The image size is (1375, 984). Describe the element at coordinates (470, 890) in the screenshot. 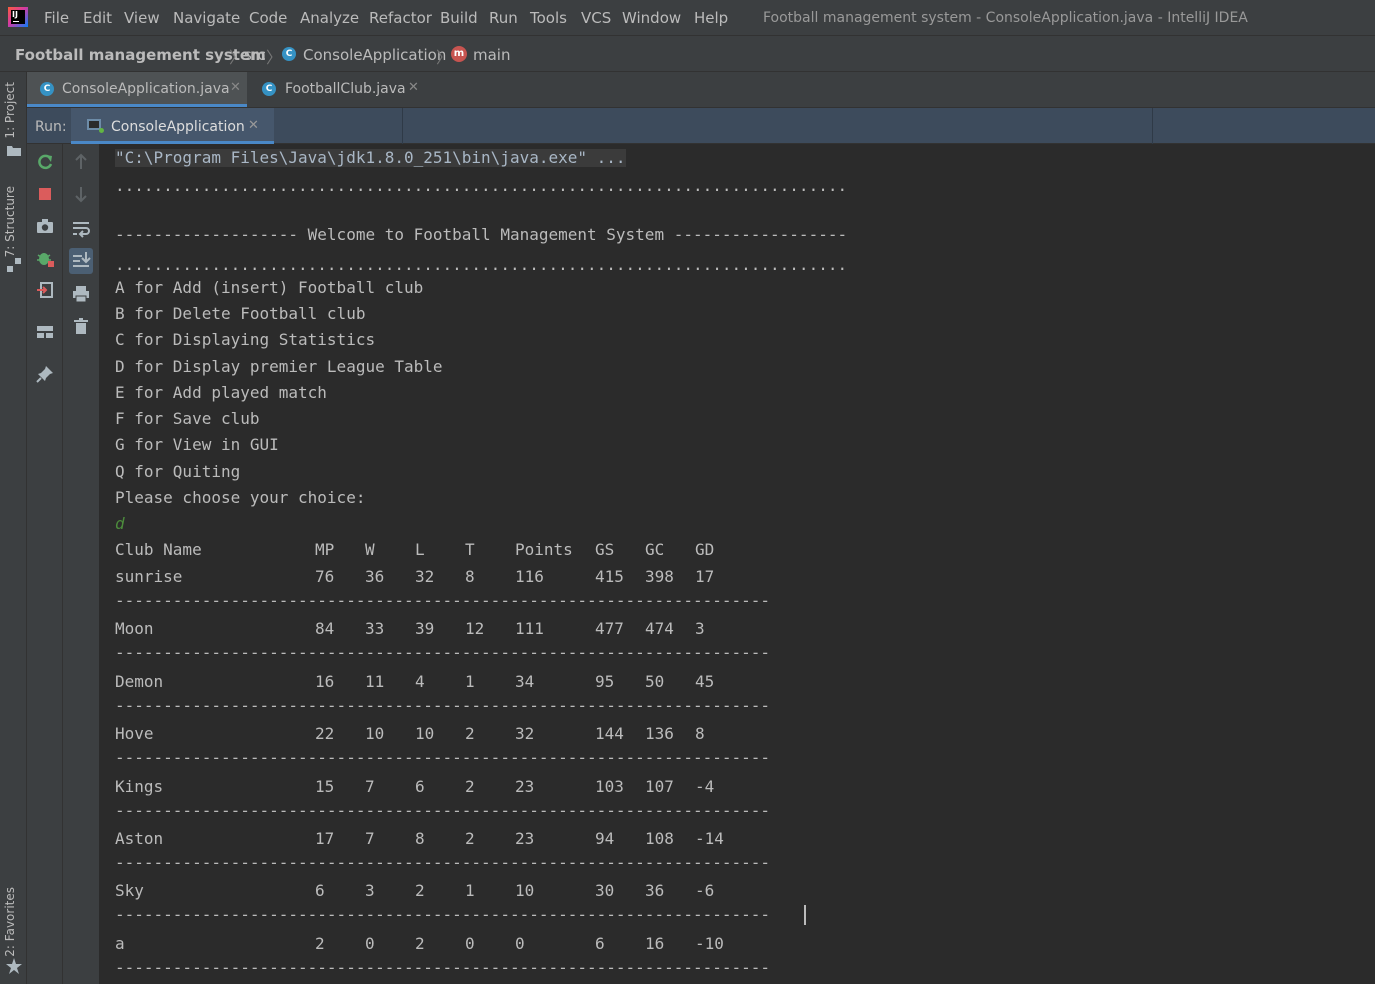

I see `cell-t: 1` at that location.